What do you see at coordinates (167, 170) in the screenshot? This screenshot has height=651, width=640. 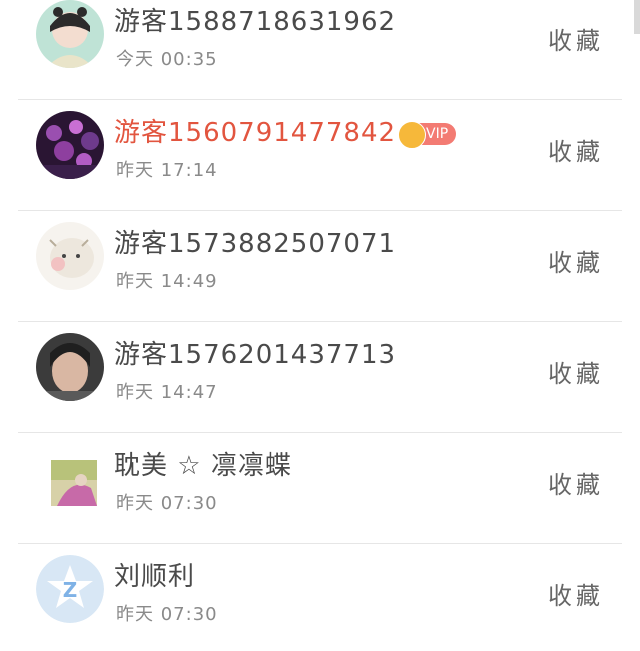 I see `message-time: 昨天 17:14` at bounding box center [167, 170].